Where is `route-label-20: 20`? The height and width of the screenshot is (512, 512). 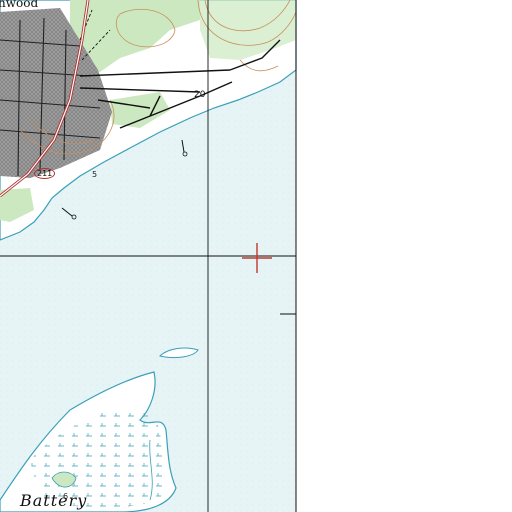 route-label-20: 20 is located at coordinates (200, 95).